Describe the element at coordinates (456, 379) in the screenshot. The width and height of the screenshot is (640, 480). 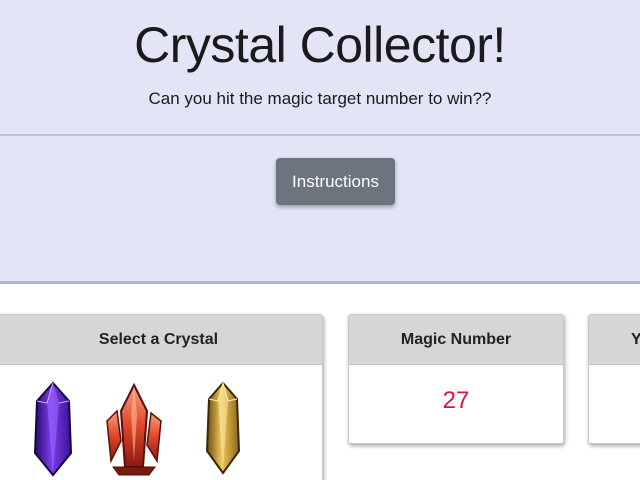
I see `magic-number-card: Magic Number 27` at that location.